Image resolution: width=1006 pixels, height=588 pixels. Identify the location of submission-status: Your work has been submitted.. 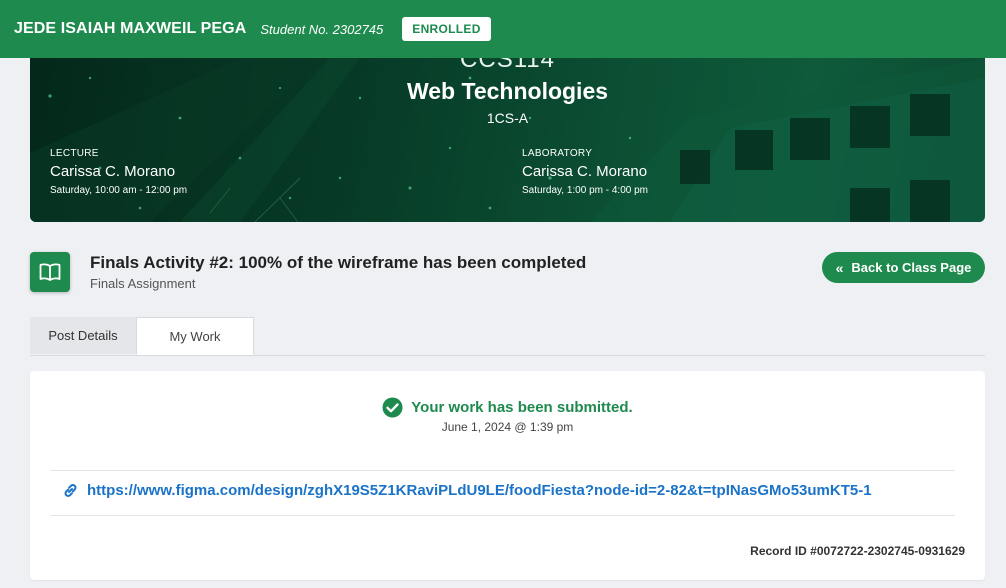
(507, 407).